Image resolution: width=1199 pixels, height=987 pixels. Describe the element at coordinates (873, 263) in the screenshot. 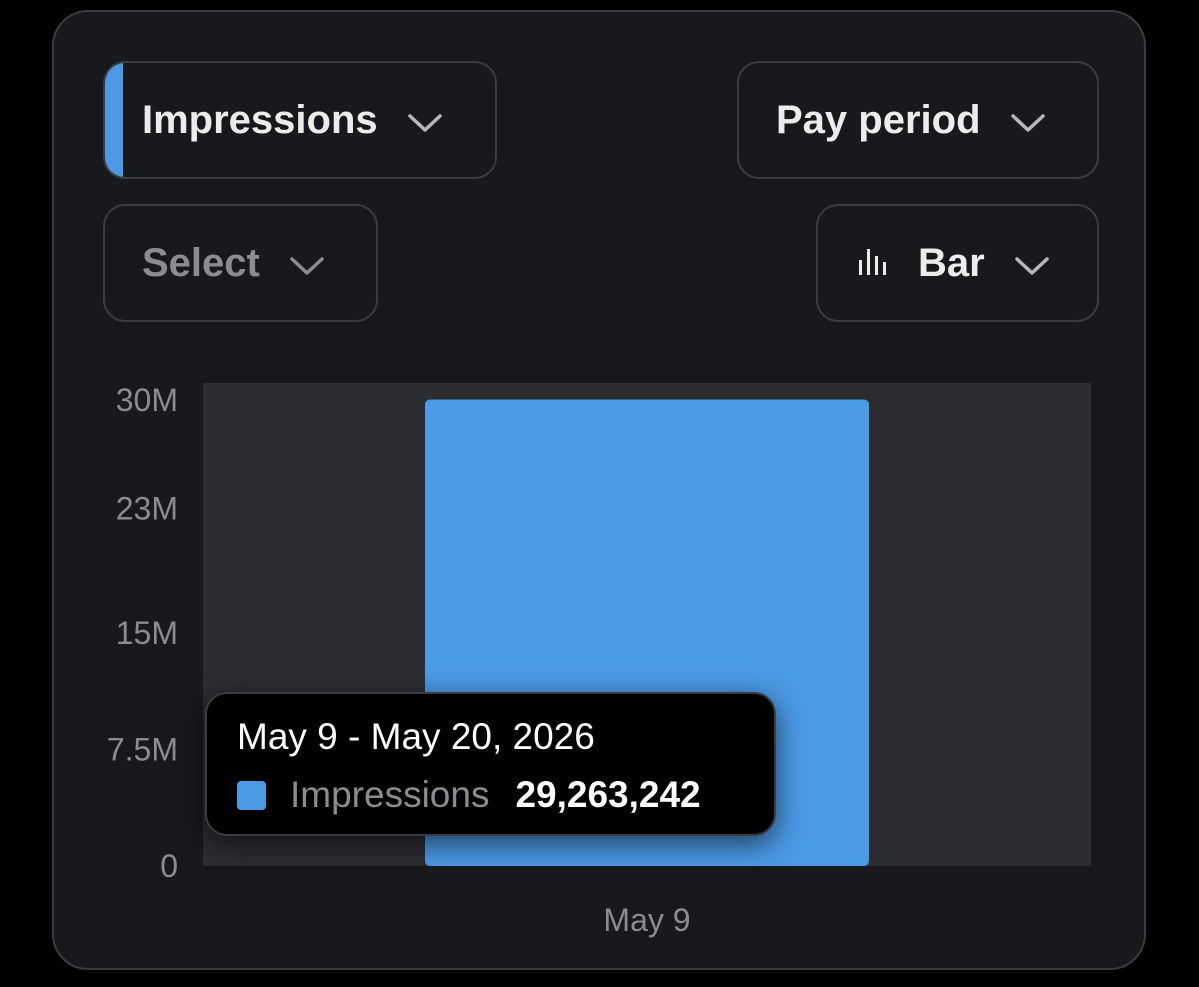

I see `bar-chart-icon` at that location.